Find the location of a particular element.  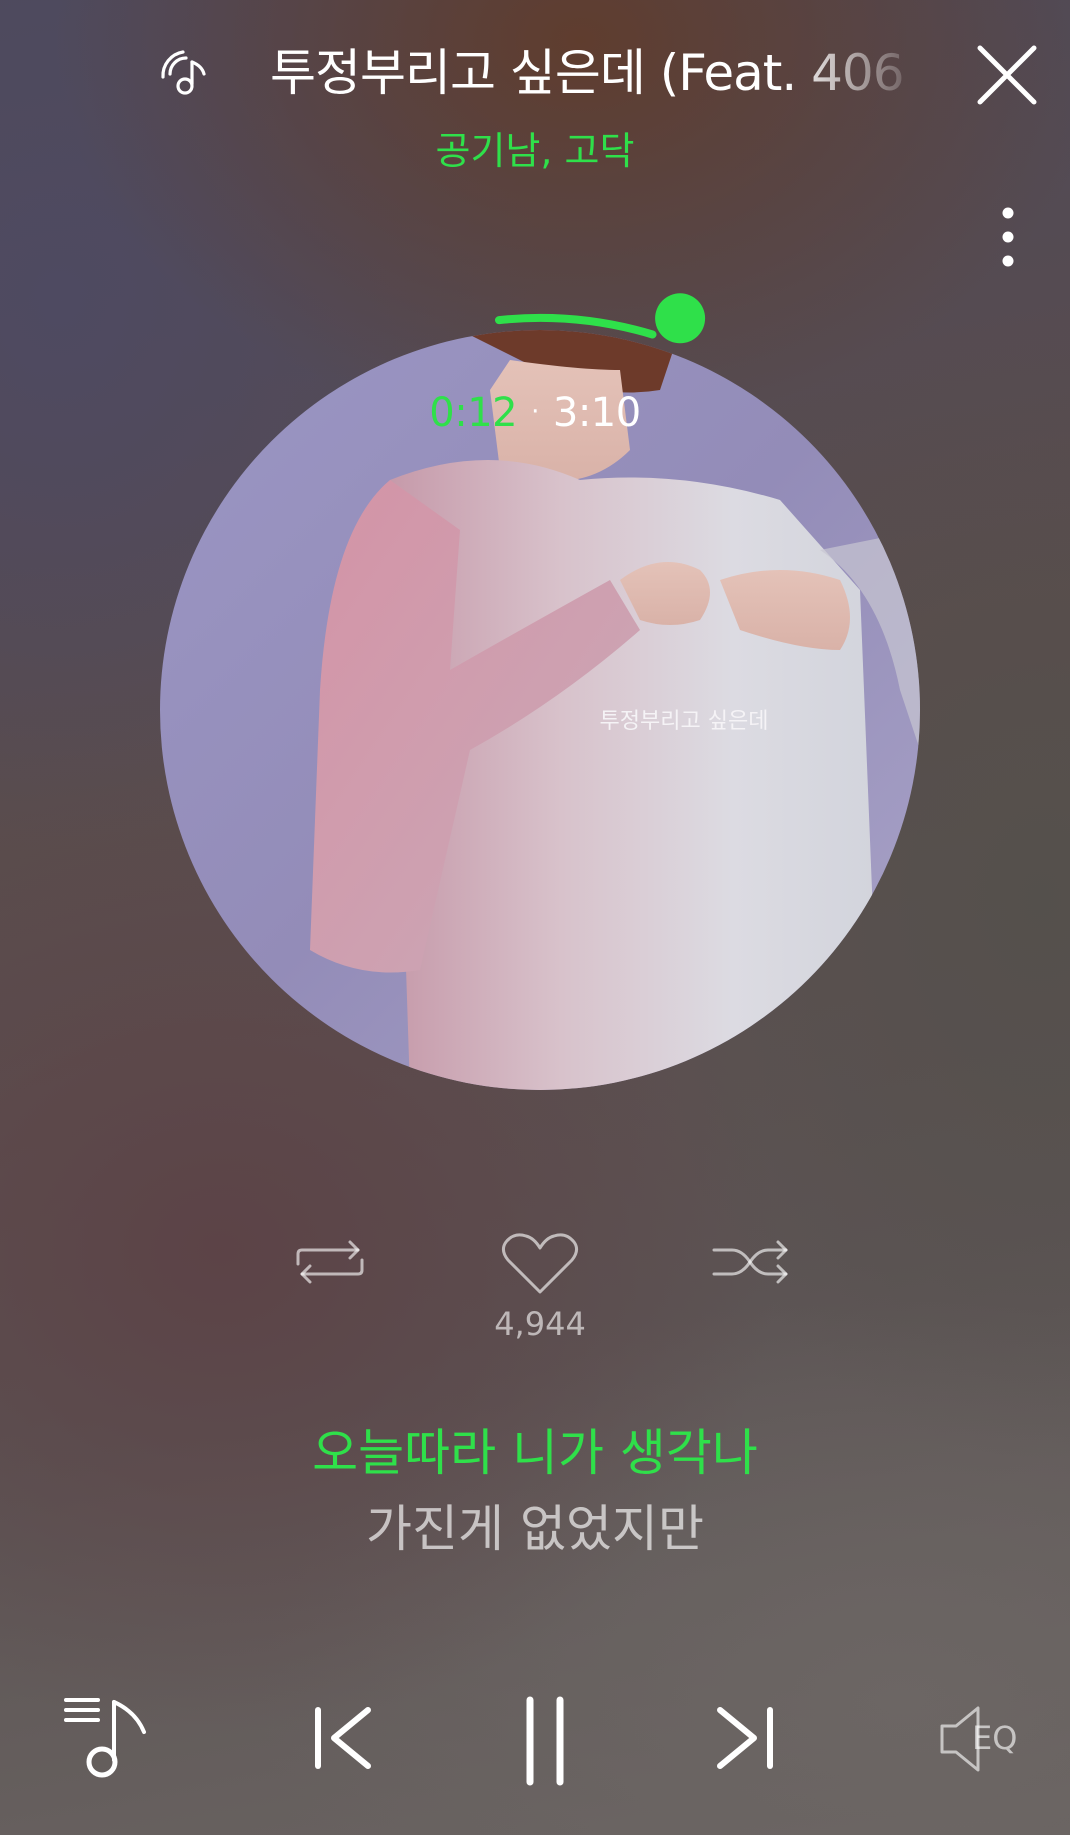

eq-label: EQ is located at coordinates (995, 1738).